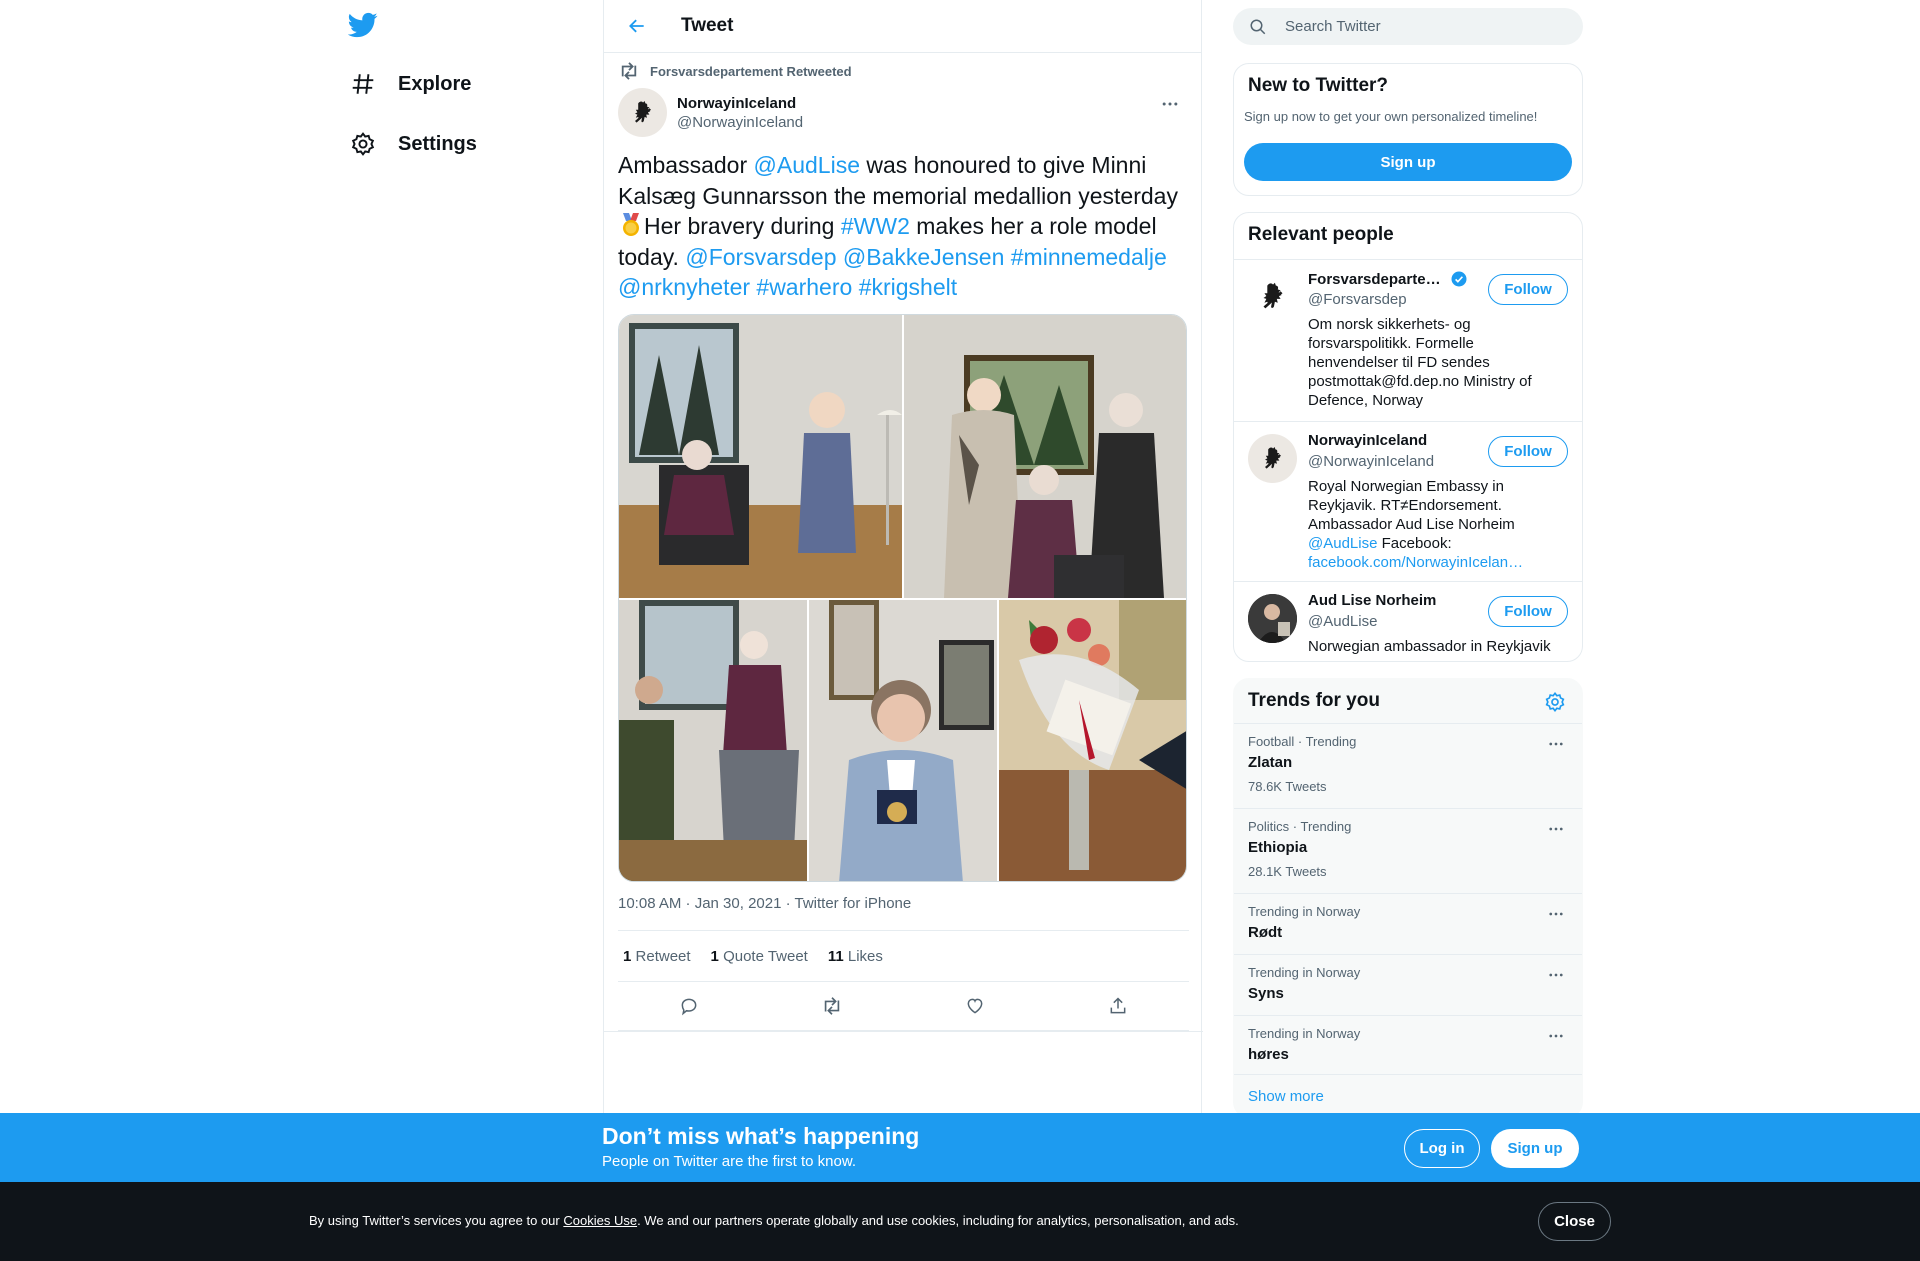  I want to click on person-bio-text: Facebook:, so click(1414, 543).